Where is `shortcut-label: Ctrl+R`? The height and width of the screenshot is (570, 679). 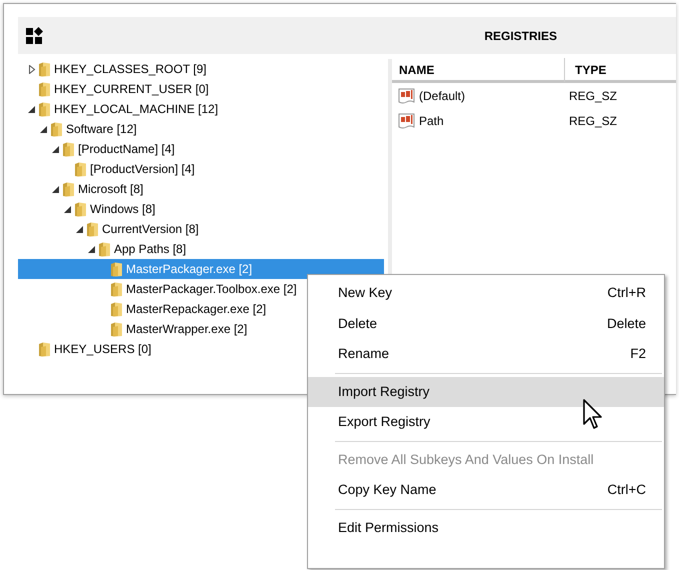
shortcut-label: Ctrl+R is located at coordinates (626, 293).